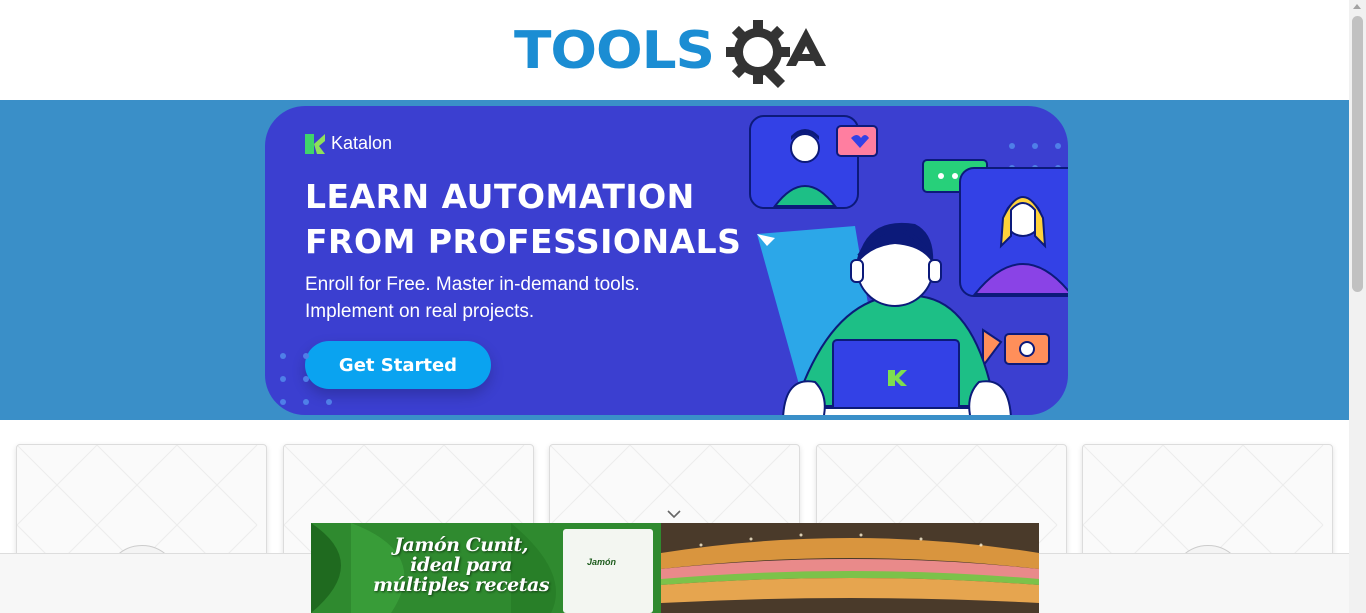 The image size is (1366, 613). I want to click on toolsqa-logo: TOOLS, so click(670, 54).